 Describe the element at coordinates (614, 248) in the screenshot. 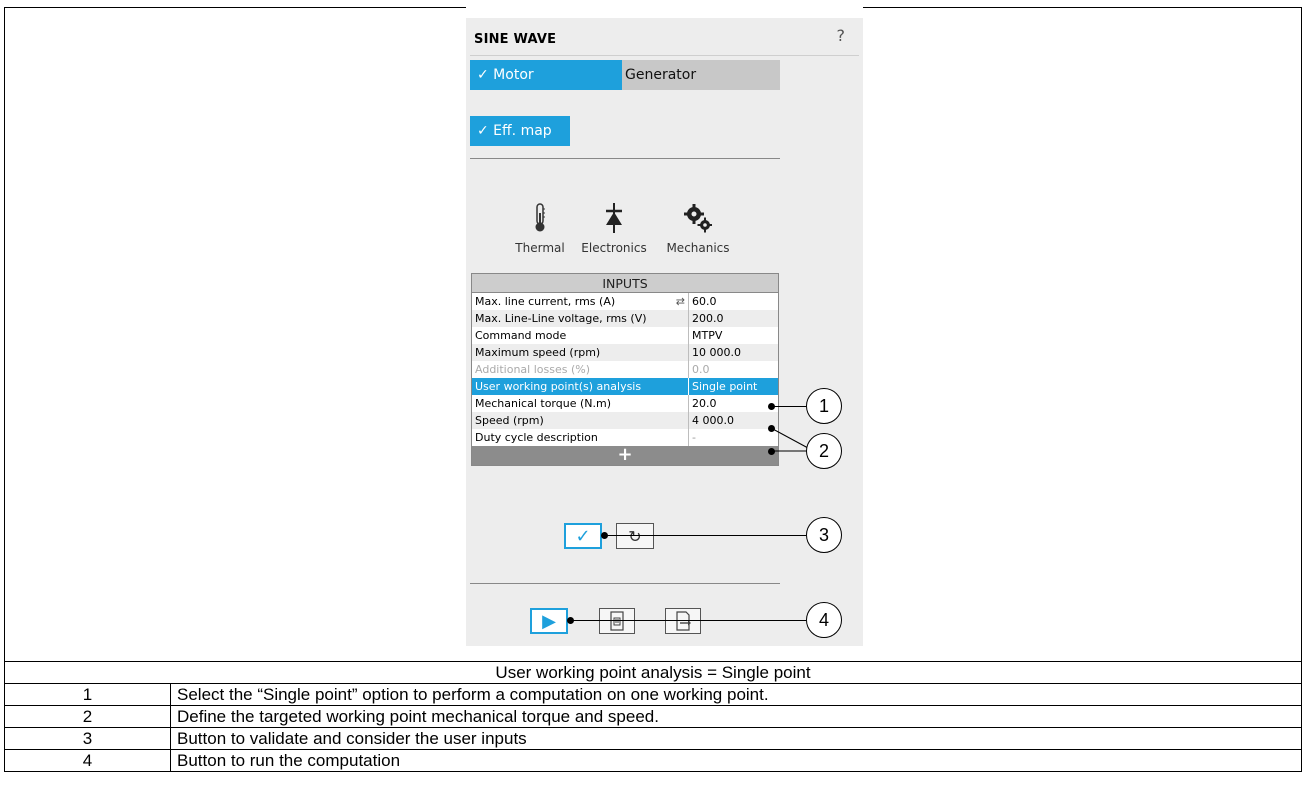

I see `electronics-label: Electronics` at that location.